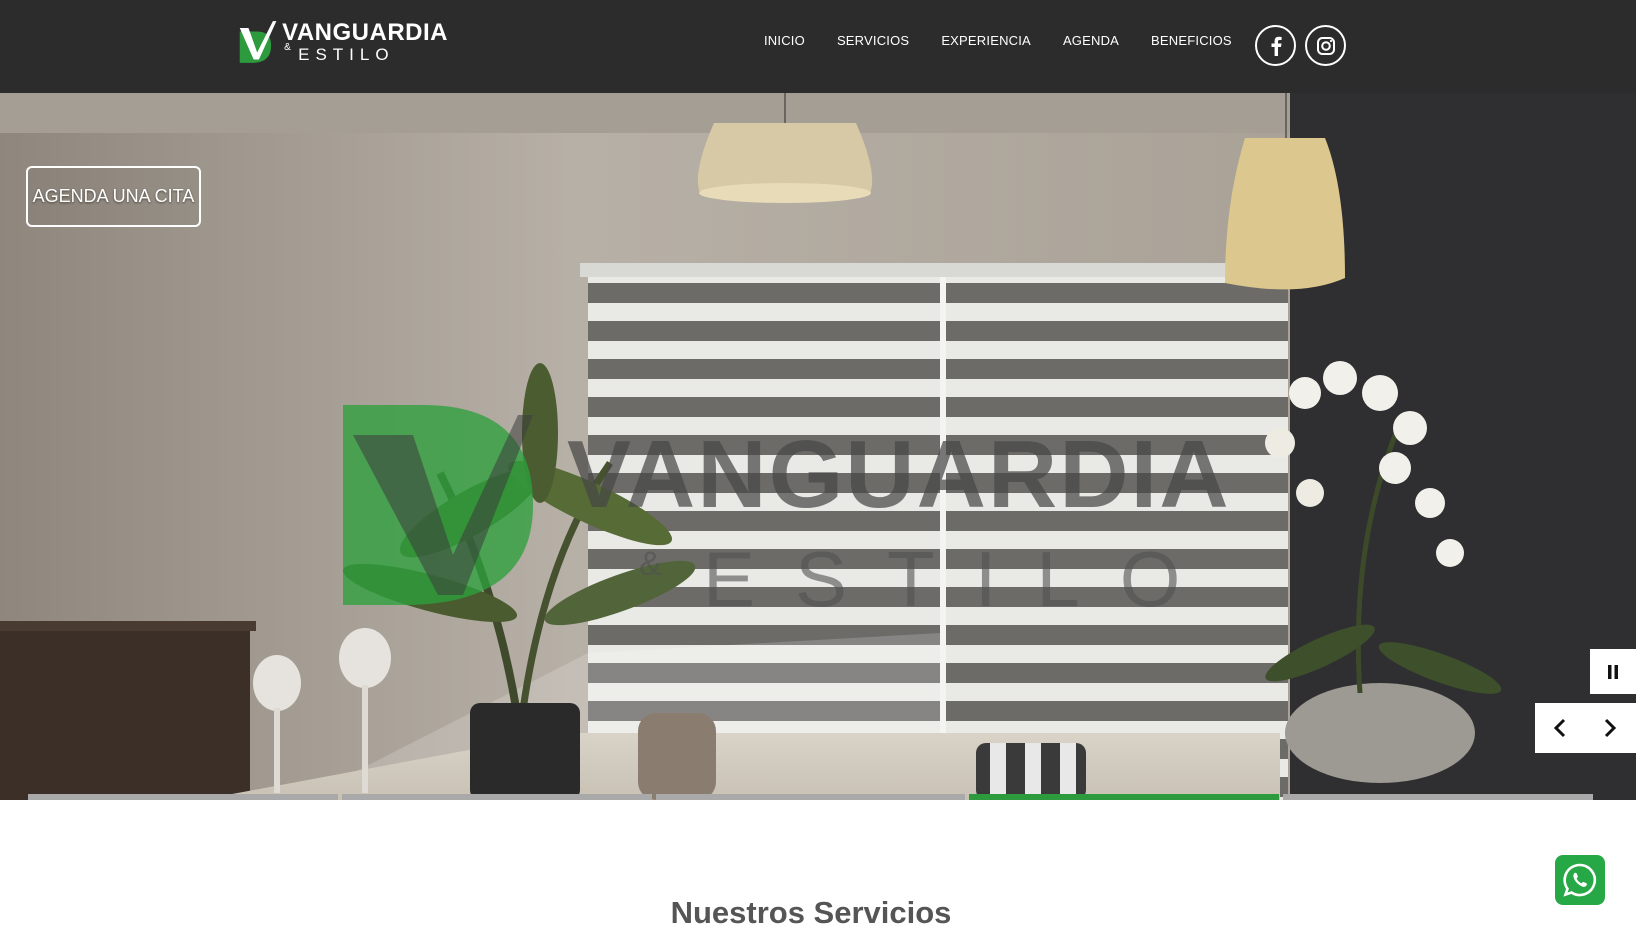 This screenshot has width=1636, height=925. I want to click on hero-watermark-logo: VANGUARDIA & ESTILO, so click(823, 514).